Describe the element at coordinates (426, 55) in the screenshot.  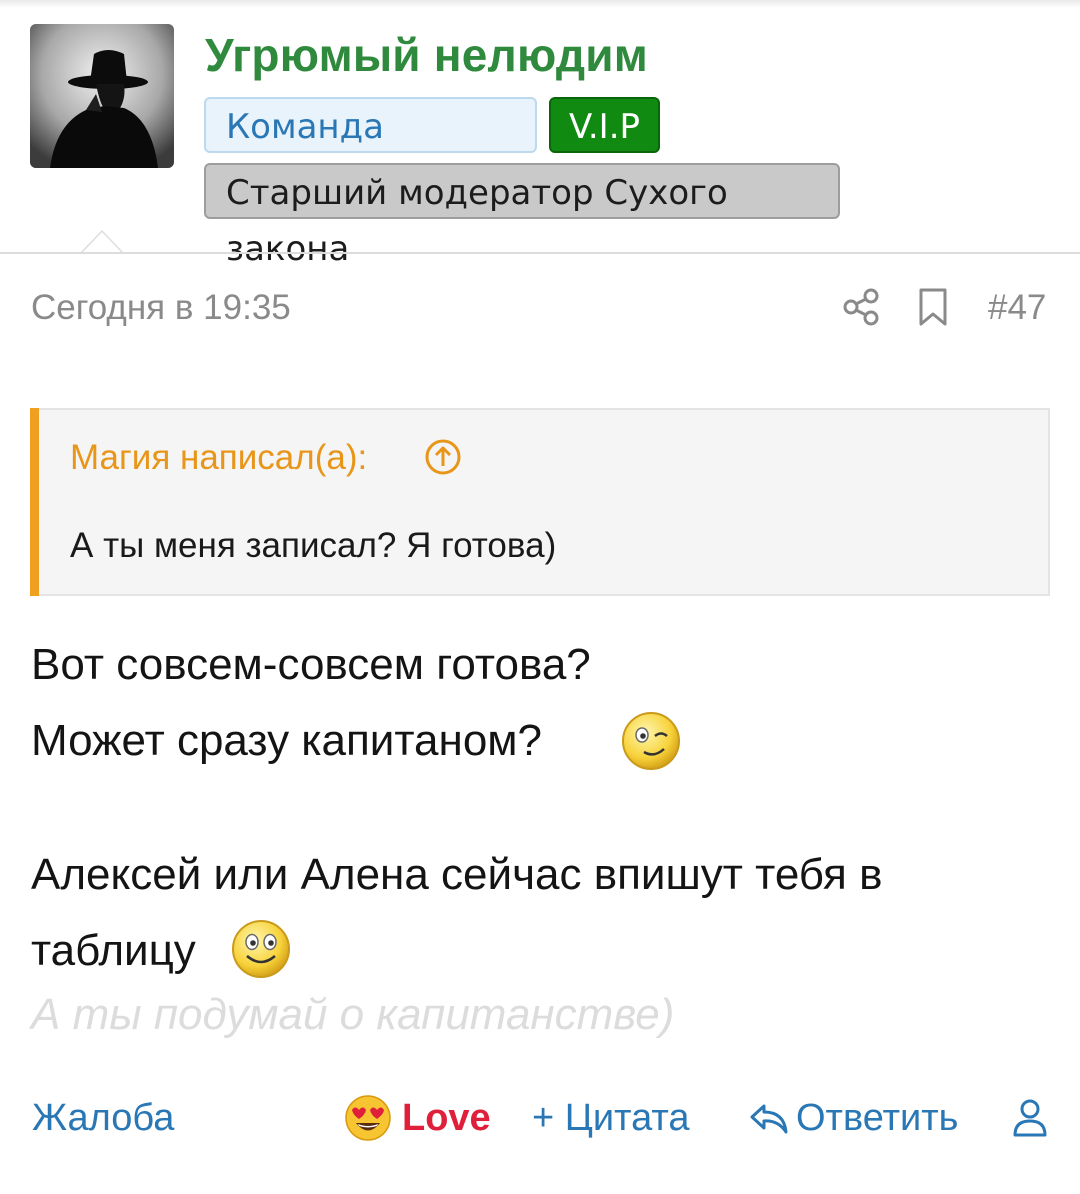
I see `username: Угрюмый нелюдим` at that location.